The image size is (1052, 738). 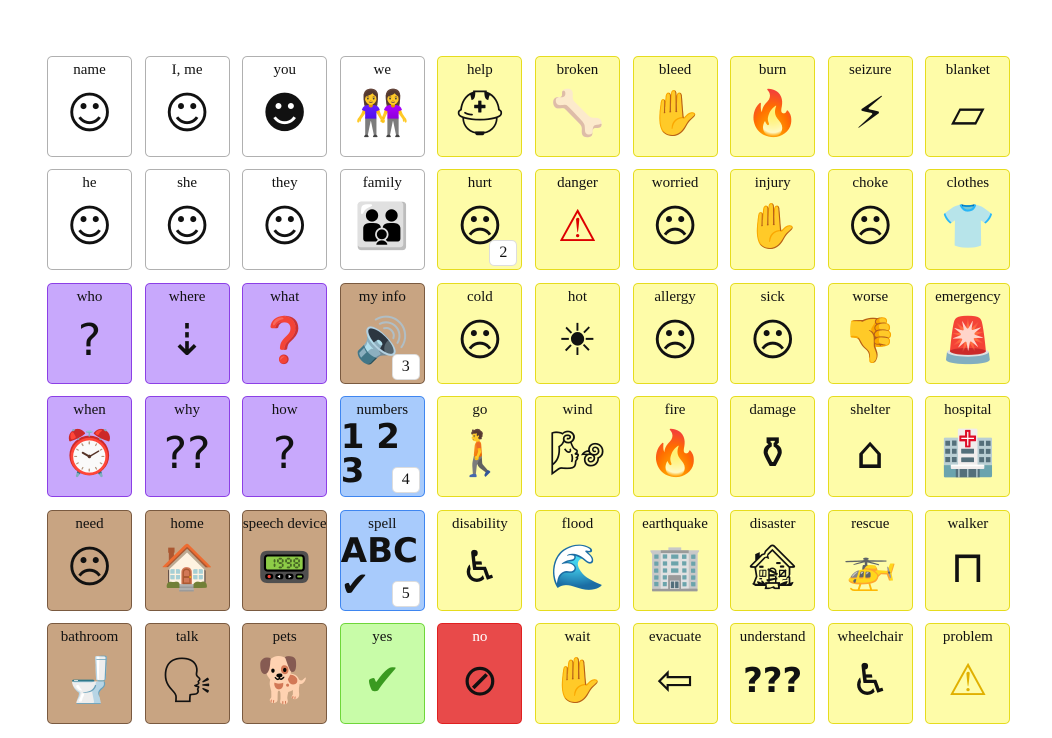 I want to click on page-badge: 5, so click(x=405, y=593).